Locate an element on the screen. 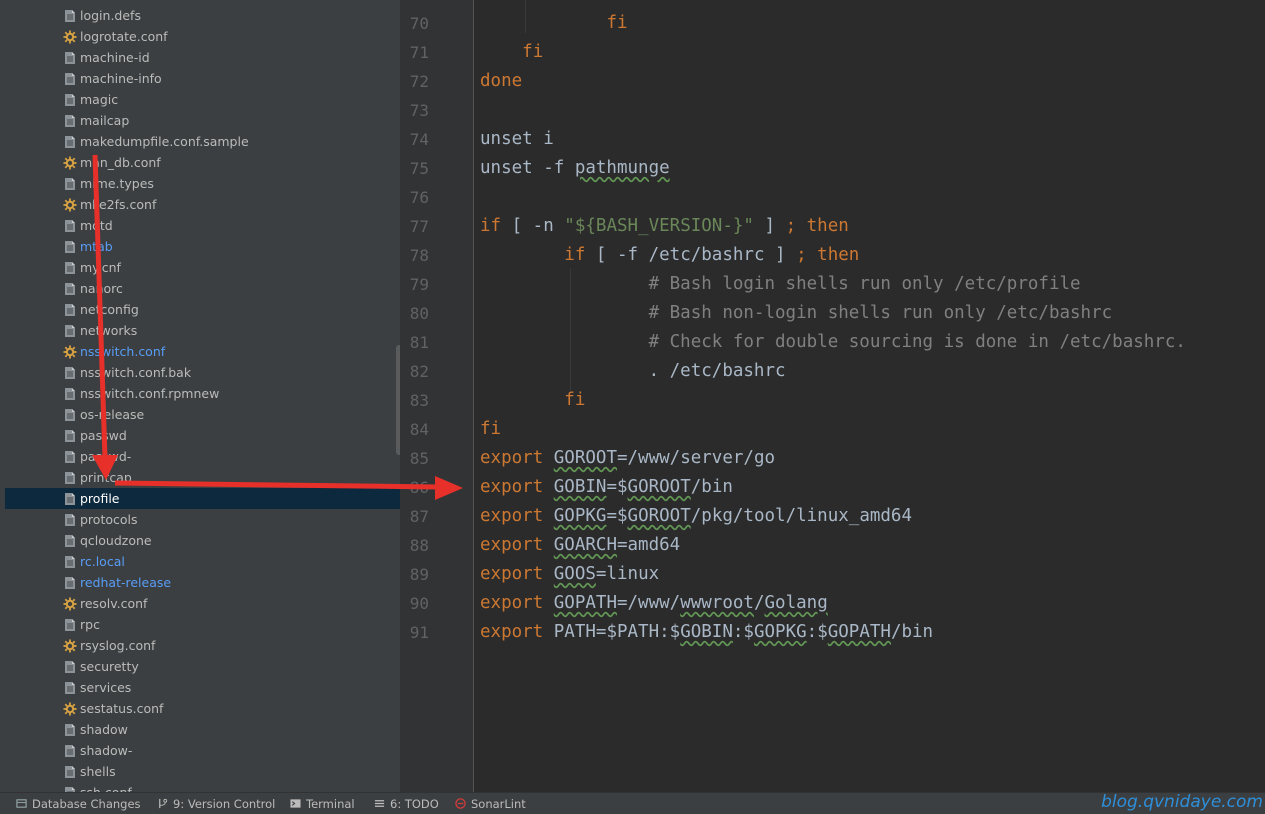 The width and height of the screenshot is (1265, 814). code-token: . /etc/bashrc is located at coordinates (633, 371).